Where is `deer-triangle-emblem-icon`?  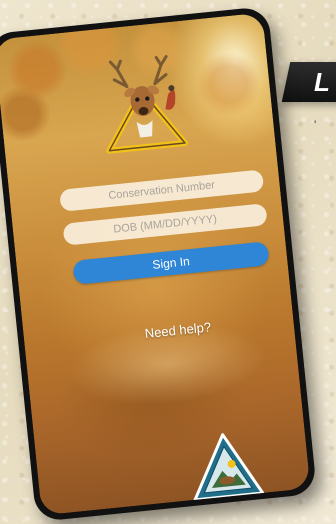
deer-triangle-emblem-icon is located at coordinates (146, 102).